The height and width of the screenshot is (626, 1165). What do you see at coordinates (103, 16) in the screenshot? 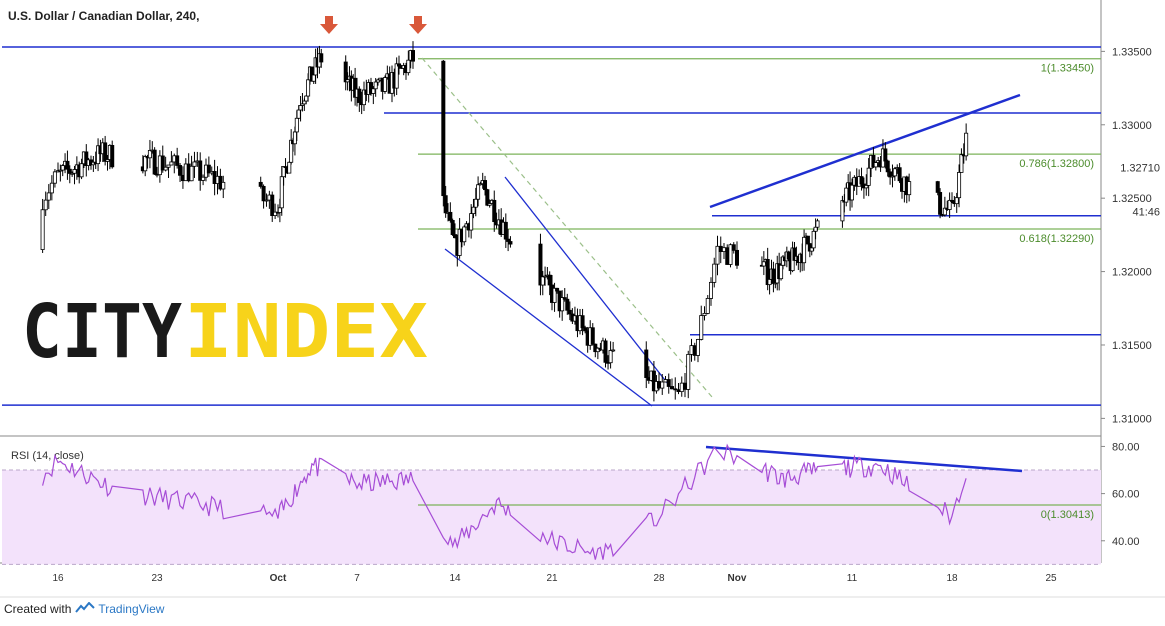
I see `chart-title: U.S. Dollar / Canadian Dollar, 240,` at bounding box center [103, 16].